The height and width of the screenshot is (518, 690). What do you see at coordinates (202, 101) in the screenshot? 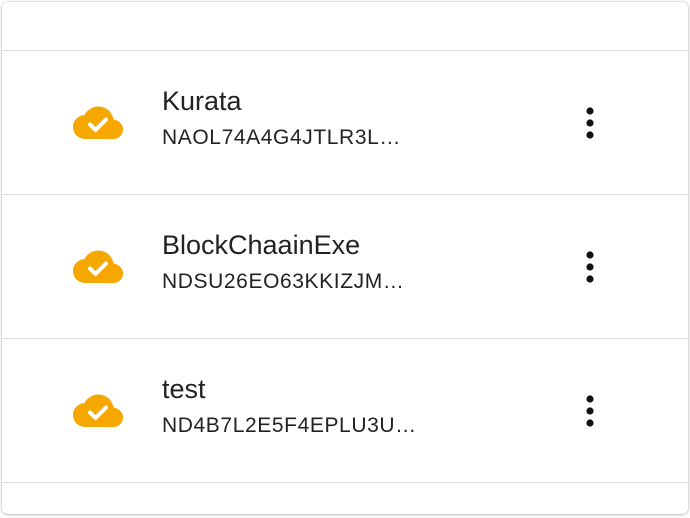
I see `account-name: Kurata` at bounding box center [202, 101].